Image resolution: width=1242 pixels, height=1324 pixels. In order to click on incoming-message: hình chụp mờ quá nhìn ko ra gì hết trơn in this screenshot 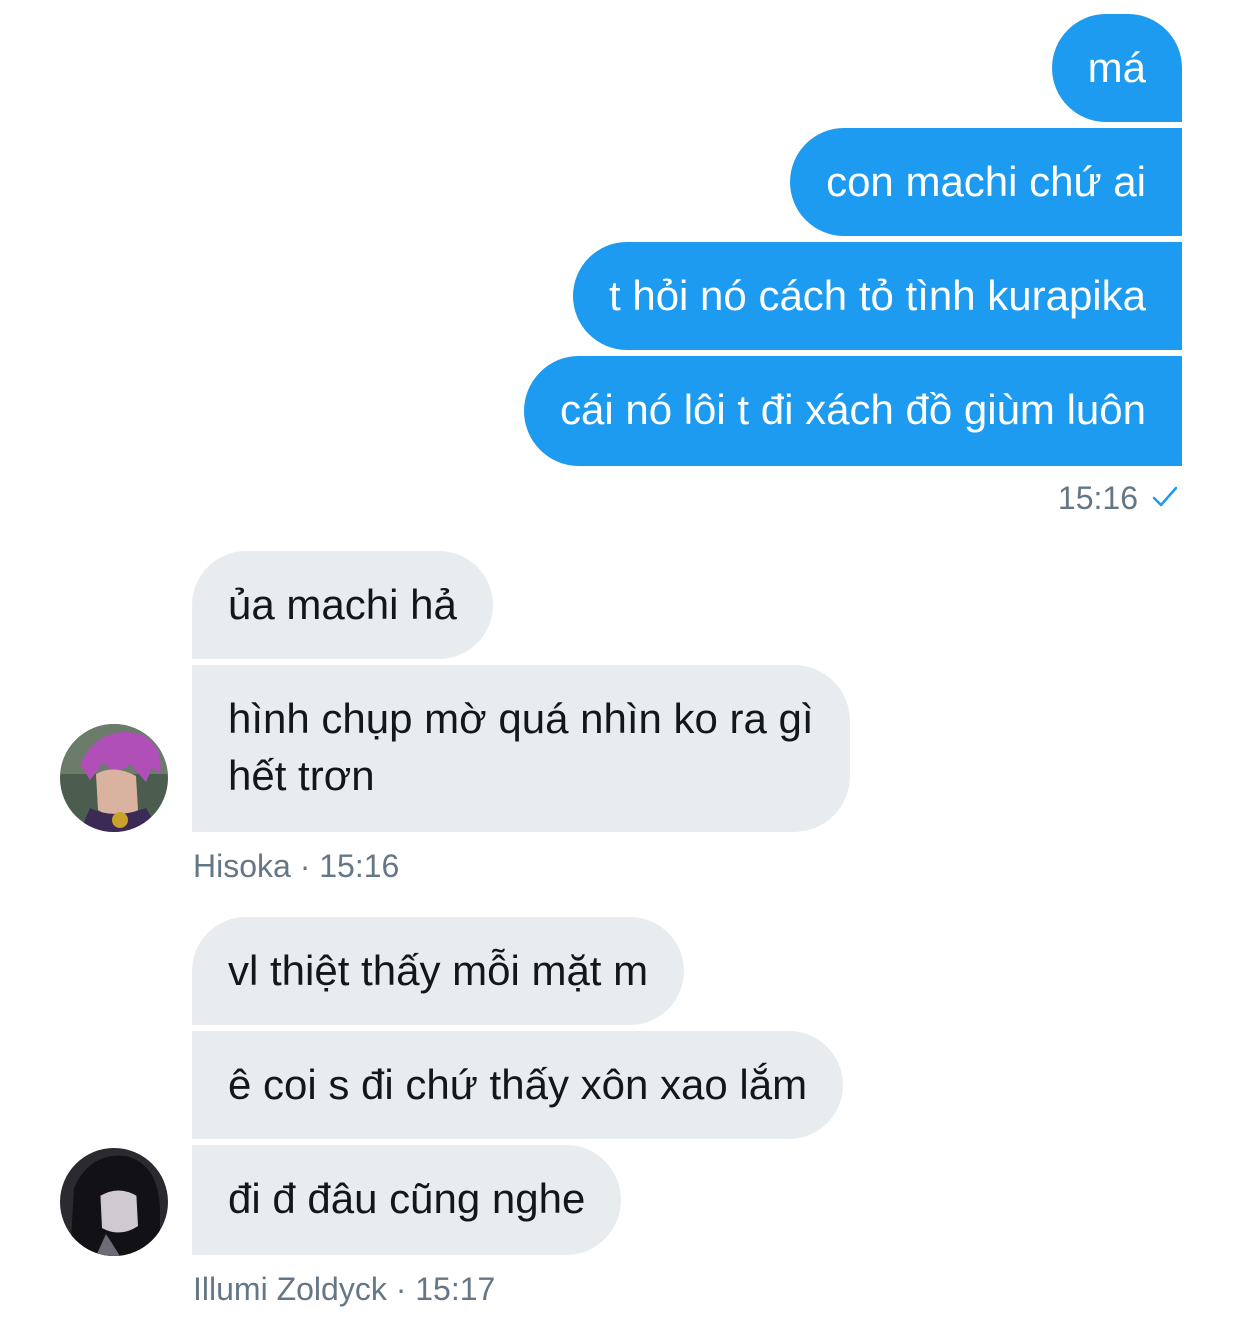, I will do `click(521, 748)`.